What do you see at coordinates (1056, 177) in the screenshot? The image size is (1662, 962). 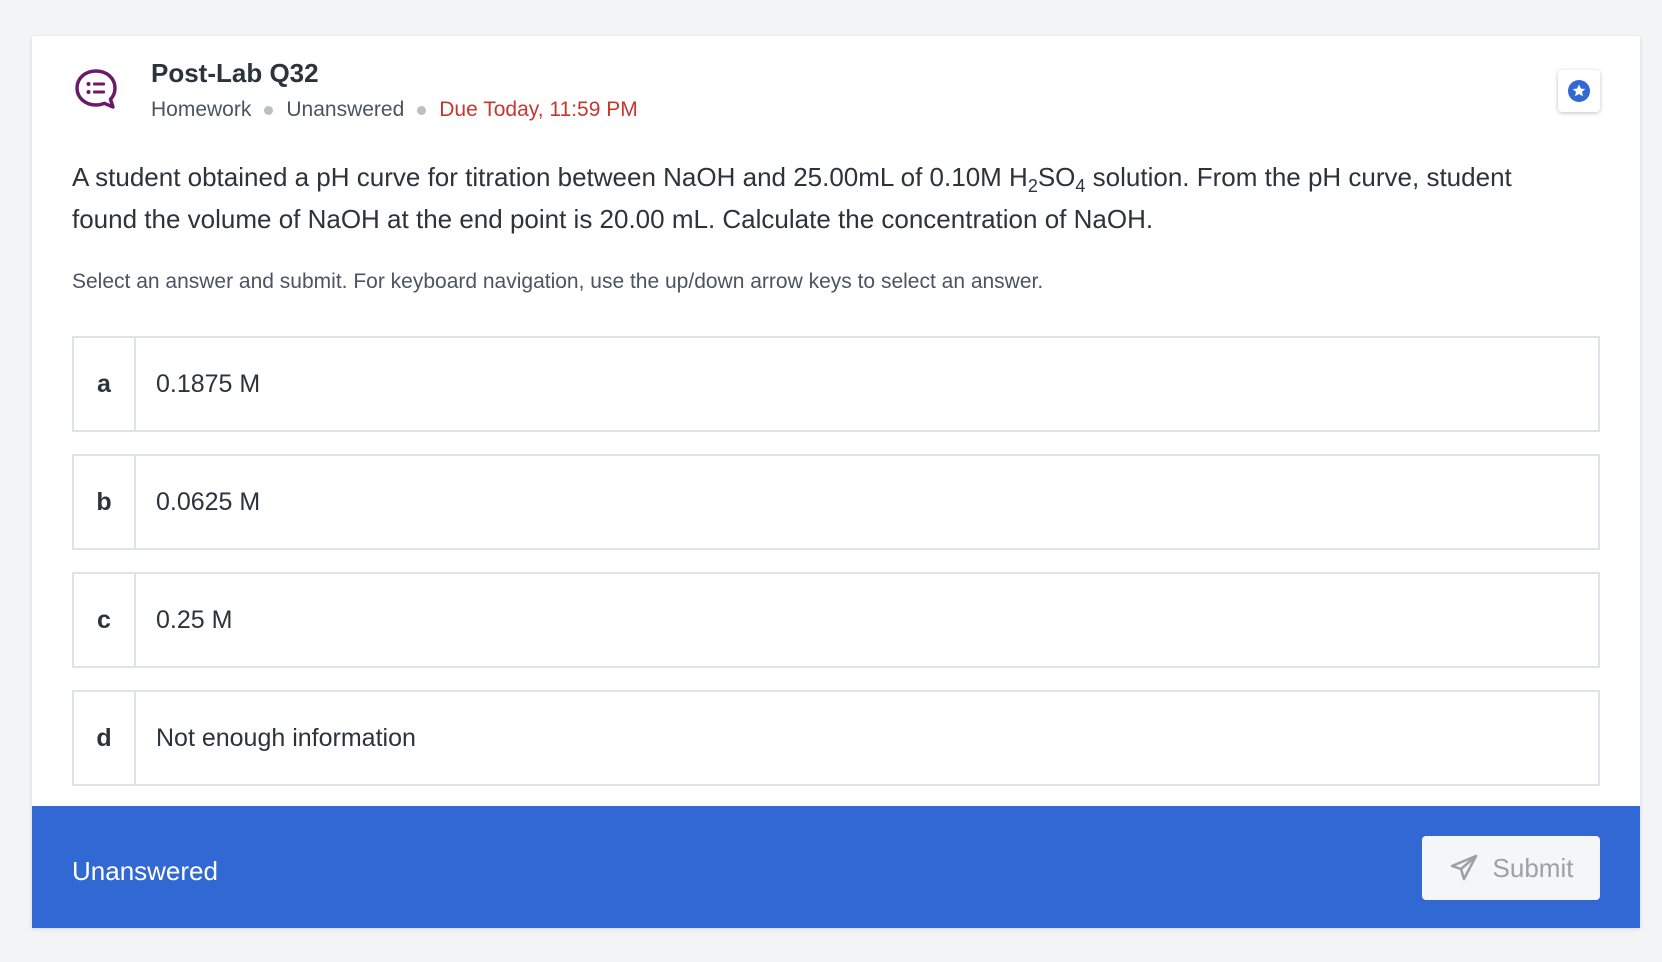 I see `question-text-part: SO` at bounding box center [1056, 177].